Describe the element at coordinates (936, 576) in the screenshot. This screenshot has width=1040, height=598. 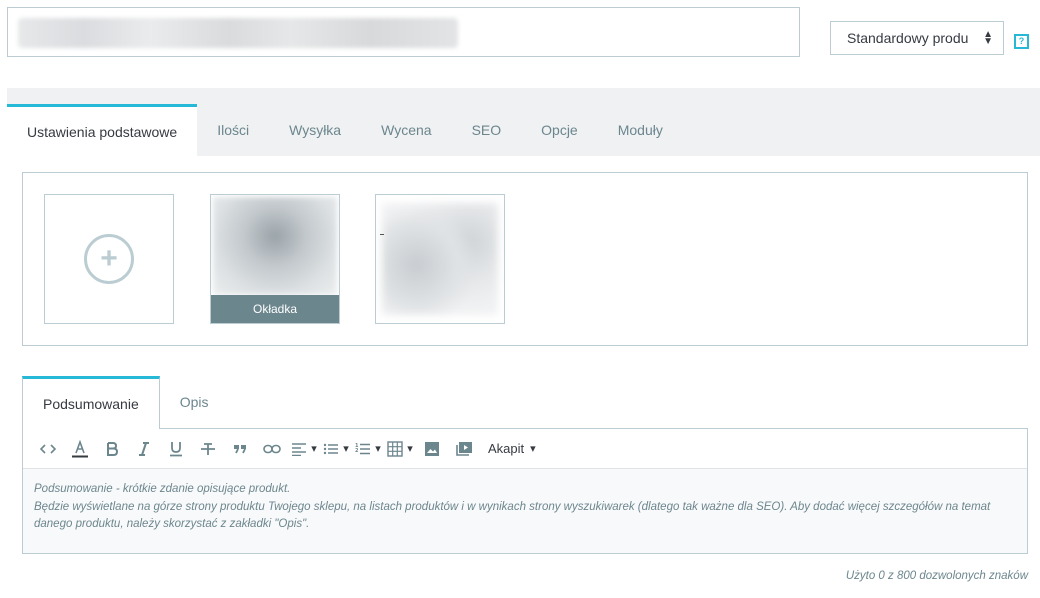
I see `character-counter: Użyto 0 z 800 dozwolonych znaków` at that location.